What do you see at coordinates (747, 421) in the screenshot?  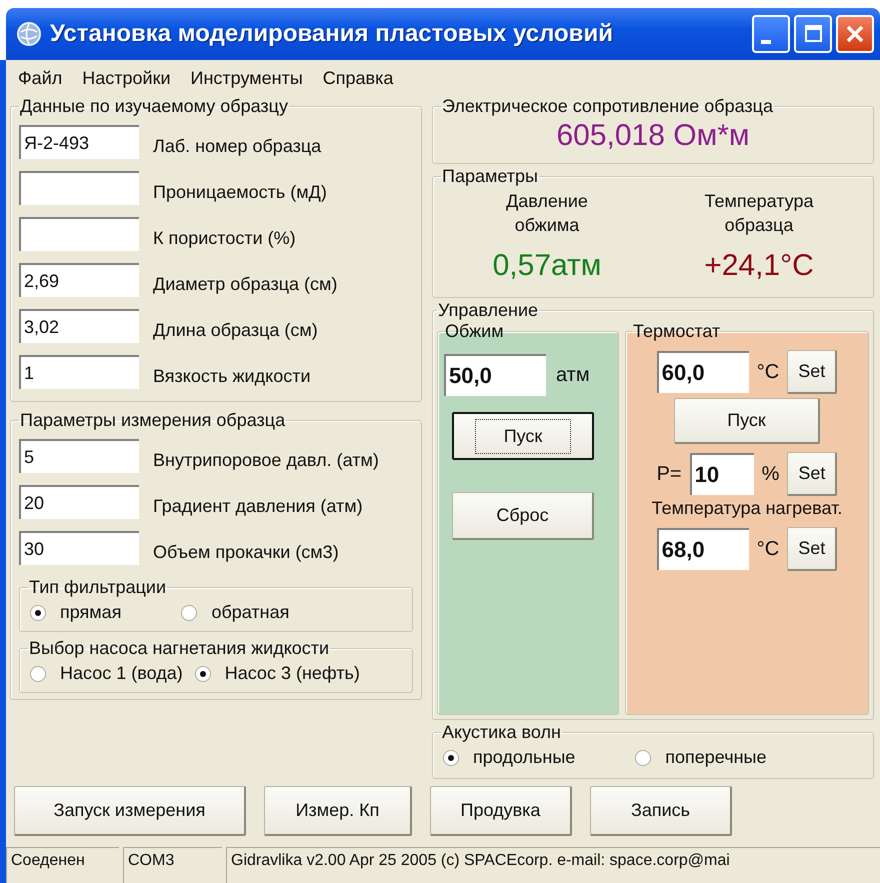 I see `start-button: Пуск` at bounding box center [747, 421].